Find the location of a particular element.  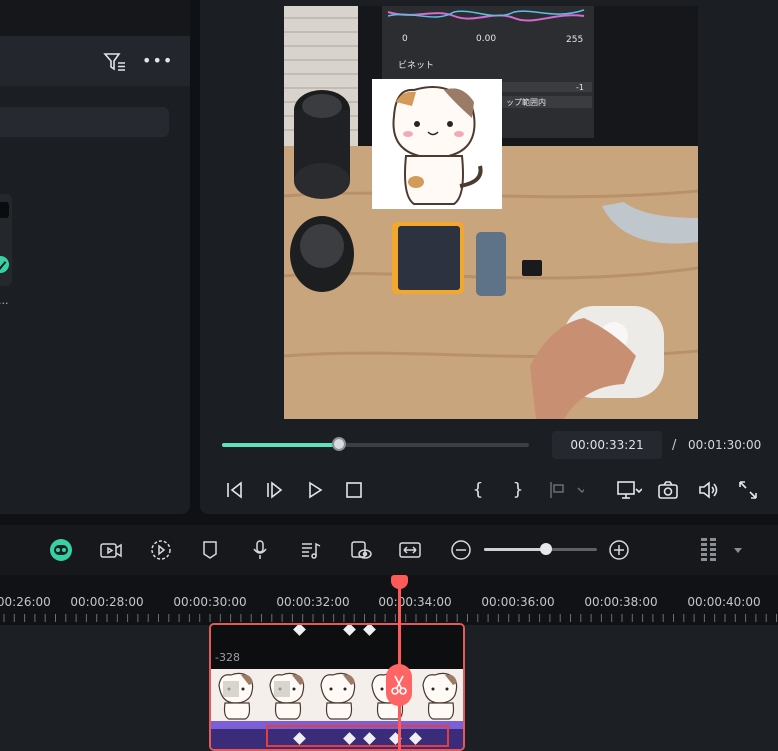

playback-progress-knob is located at coordinates (338, 444).